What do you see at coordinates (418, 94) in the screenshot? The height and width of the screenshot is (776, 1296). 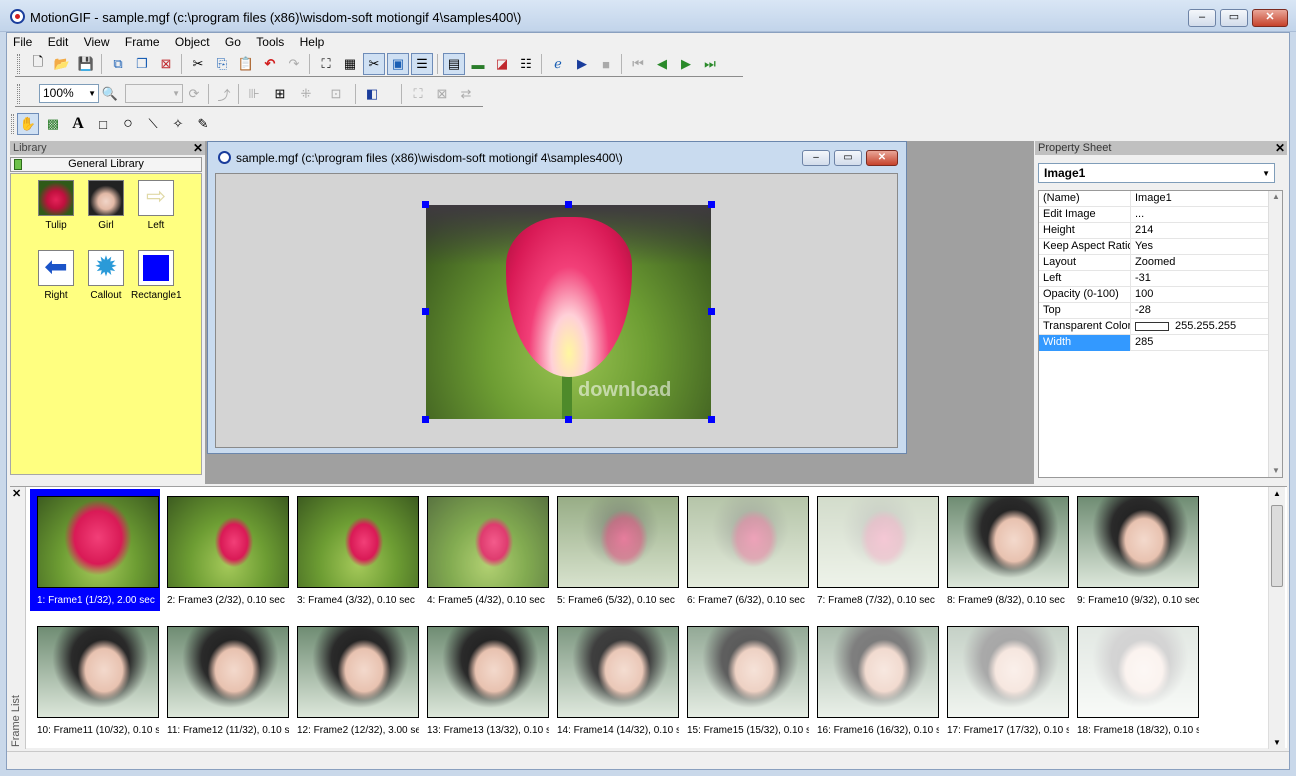 I see `group-icon: ⛶` at bounding box center [418, 94].